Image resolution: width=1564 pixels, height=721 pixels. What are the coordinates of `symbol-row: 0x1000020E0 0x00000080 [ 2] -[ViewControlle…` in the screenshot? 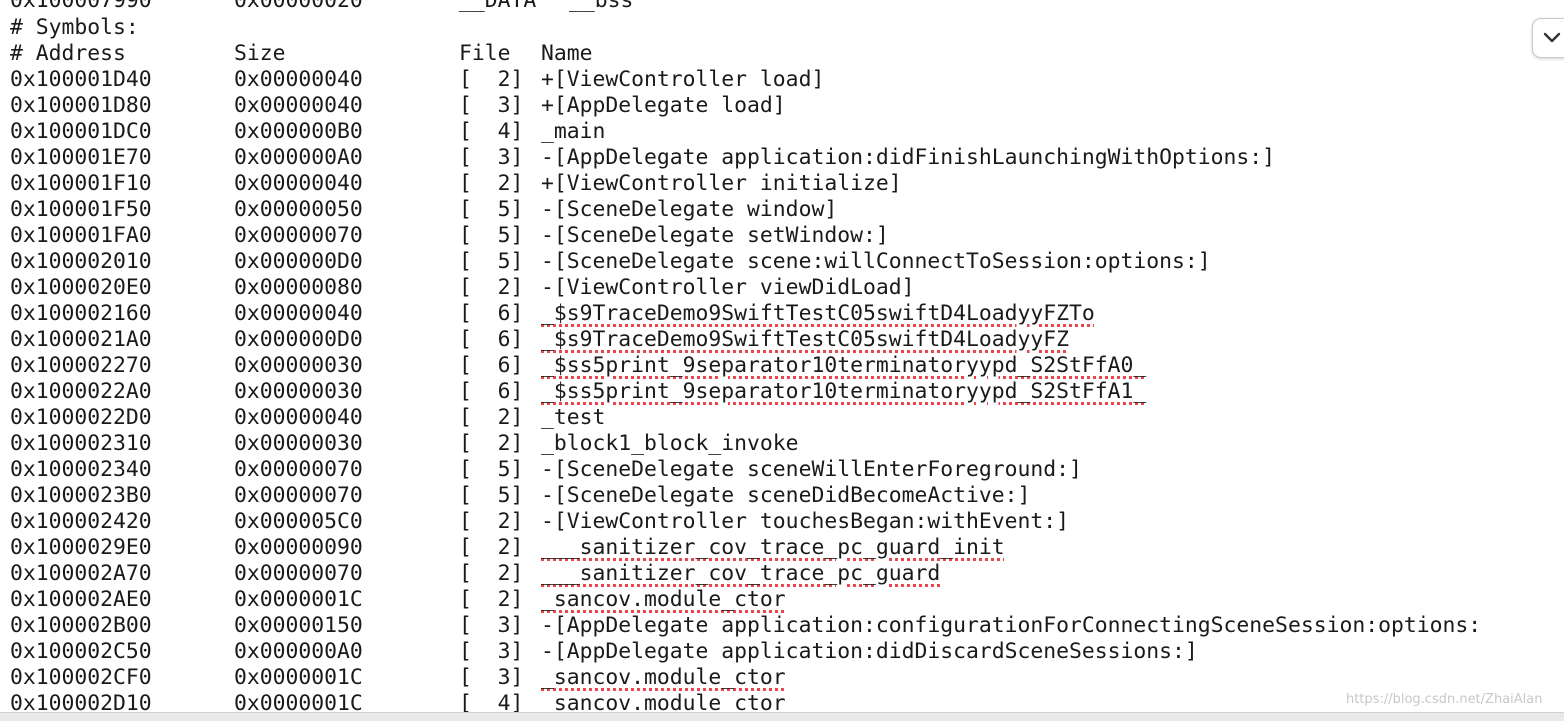 It's located at (782, 288).